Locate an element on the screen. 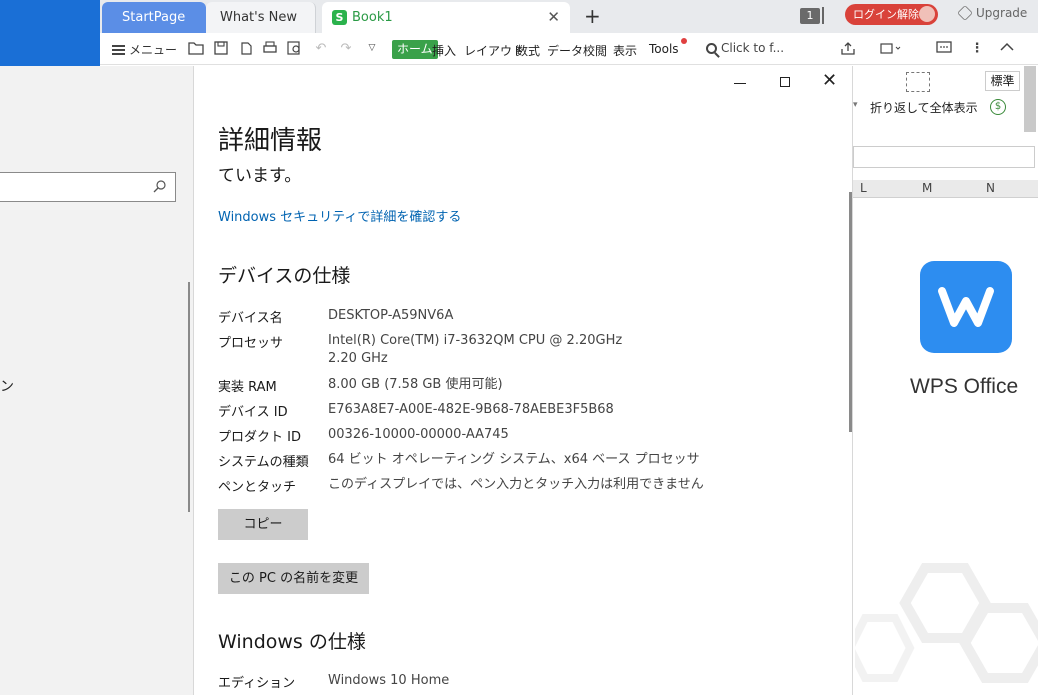 The height and width of the screenshot is (695, 1038). tab-tools: Tools is located at coordinates (664, 49).